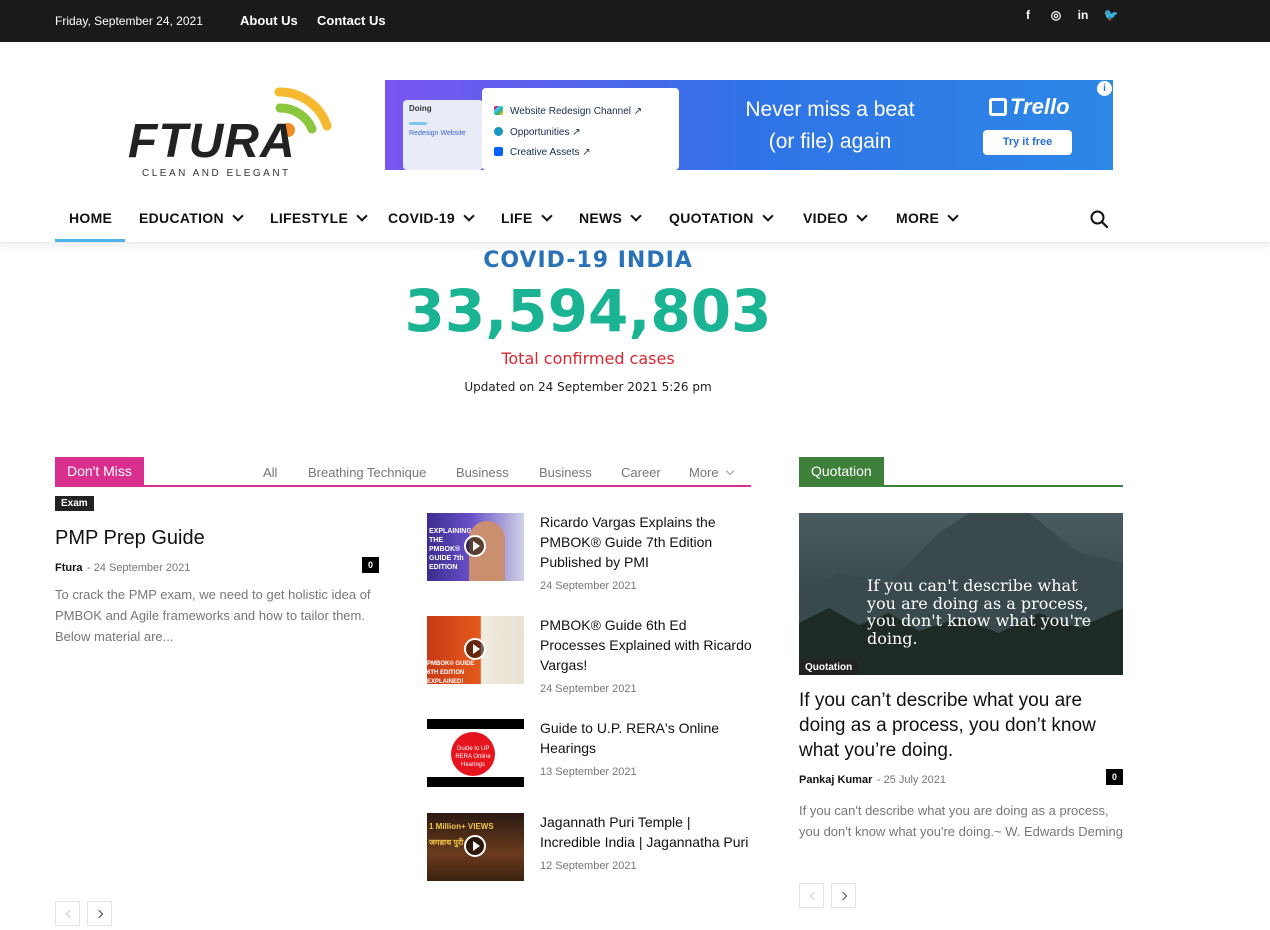  What do you see at coordinates (711, 218) in the screenshot?
I see `nav-quotation-label: QUOTATION` at bounding box center [711, 218].